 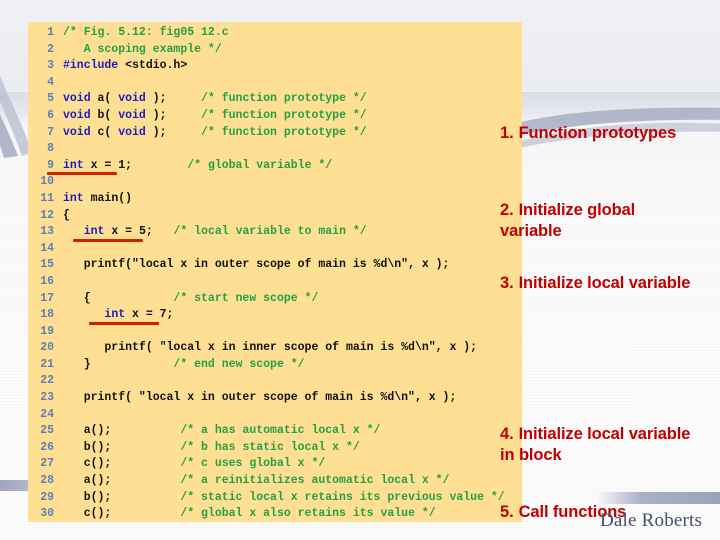 What do you see at coordinates (275, 282) in the screenshot?
I see `code-line: 16` at bounding box center [275, 282].